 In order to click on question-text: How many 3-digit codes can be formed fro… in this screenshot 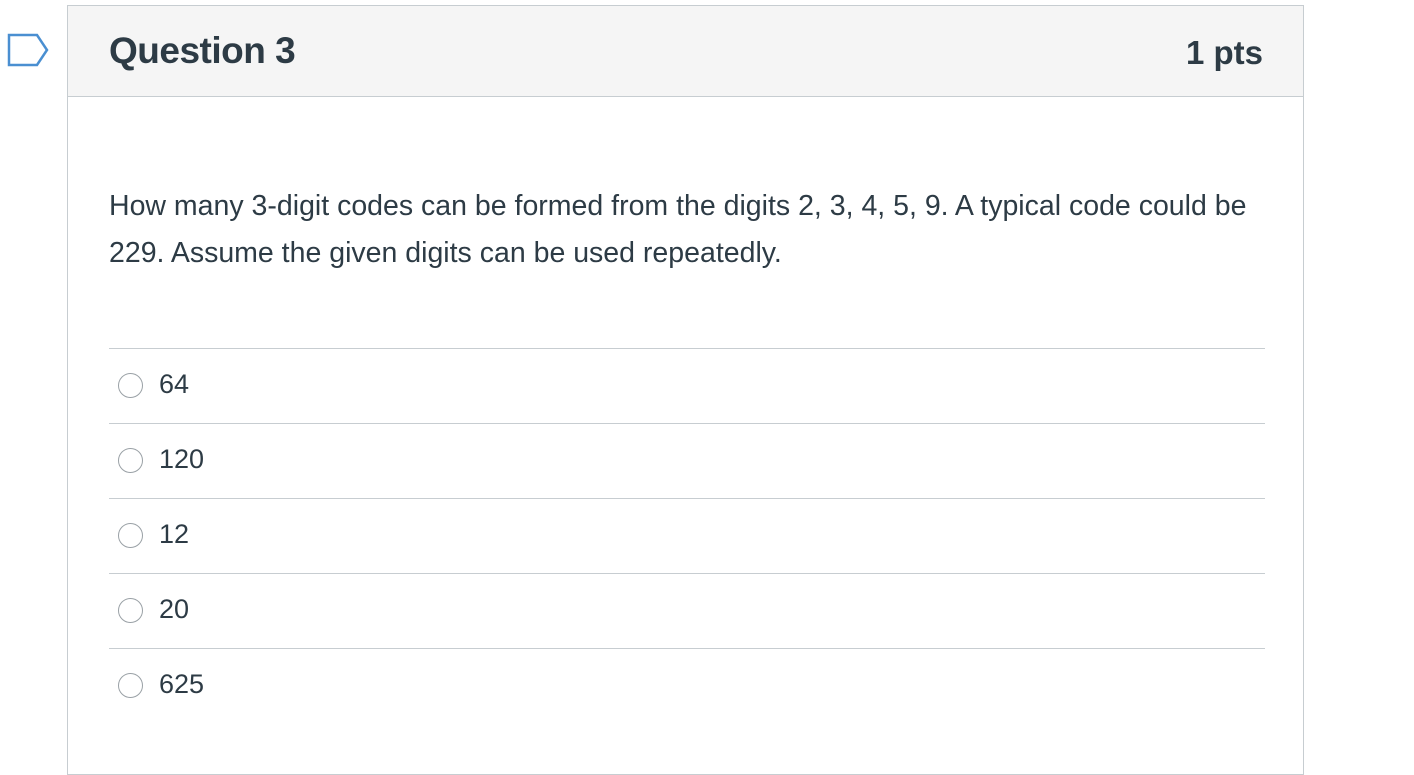, I will do `click(678, 229)`.